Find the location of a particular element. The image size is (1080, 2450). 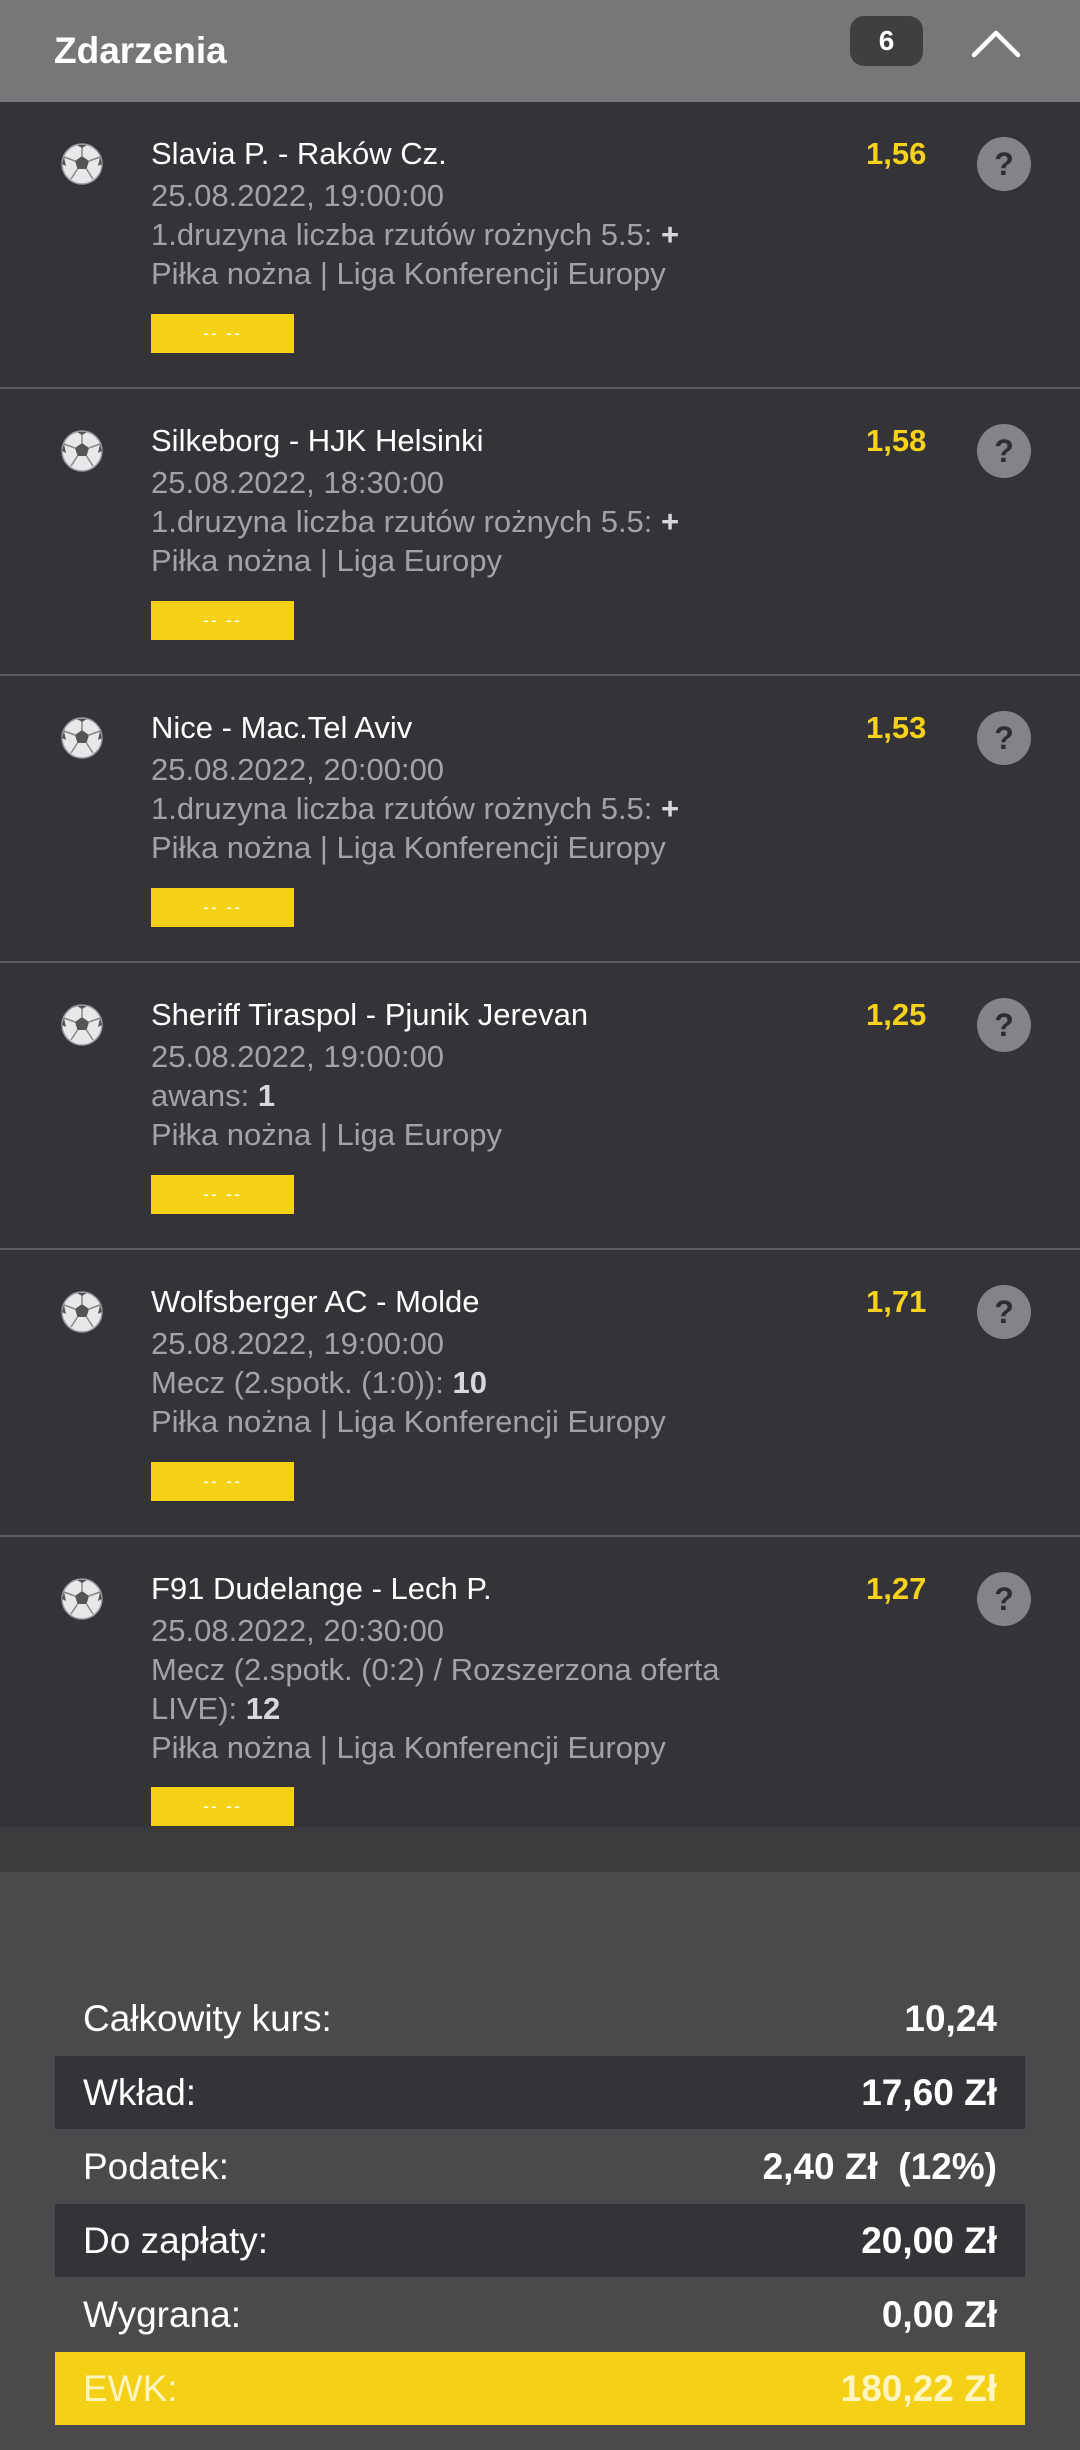

win-label: Wygrana: is located at coordinates (162, 2314).